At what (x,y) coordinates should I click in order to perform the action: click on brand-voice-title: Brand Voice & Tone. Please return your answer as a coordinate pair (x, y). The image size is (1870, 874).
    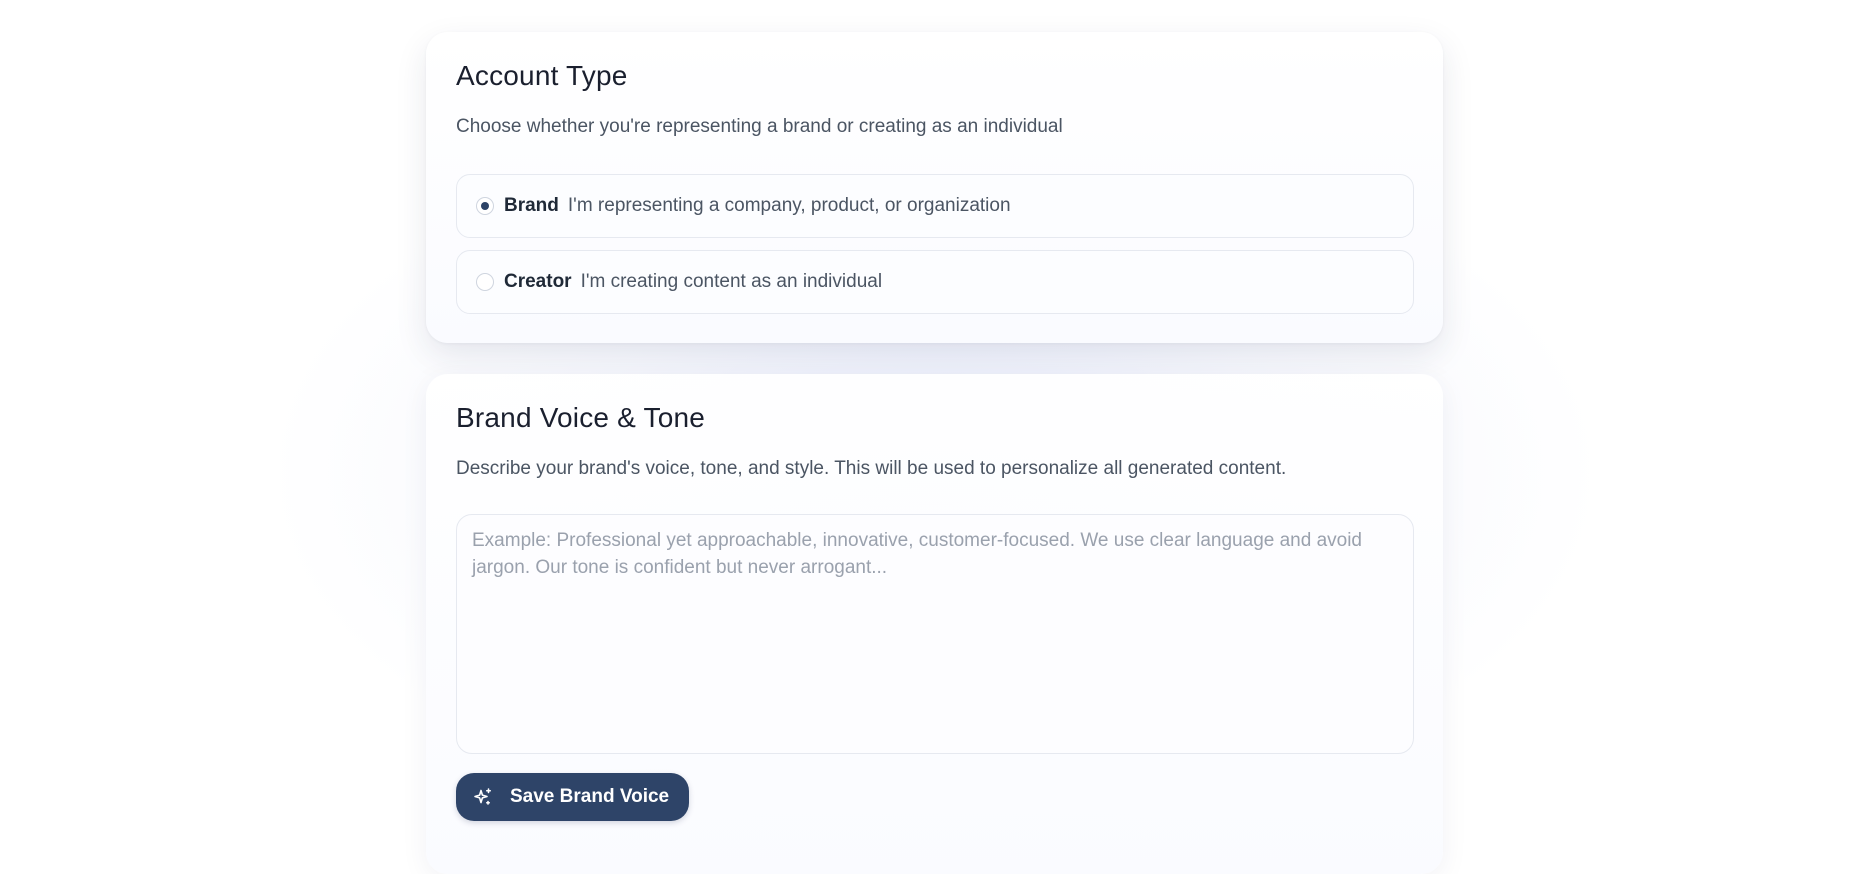
    Looking at the image, I should click on (581, 417).